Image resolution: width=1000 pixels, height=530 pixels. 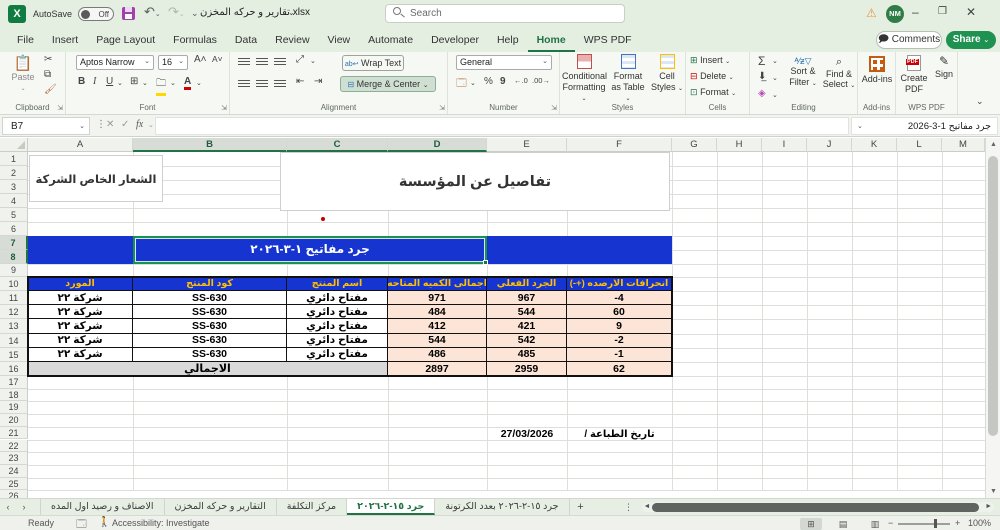 What do you see at coordinates (81, 81) in the screenshot?
I see `bold-button: B` at bounding box center [81, 81].